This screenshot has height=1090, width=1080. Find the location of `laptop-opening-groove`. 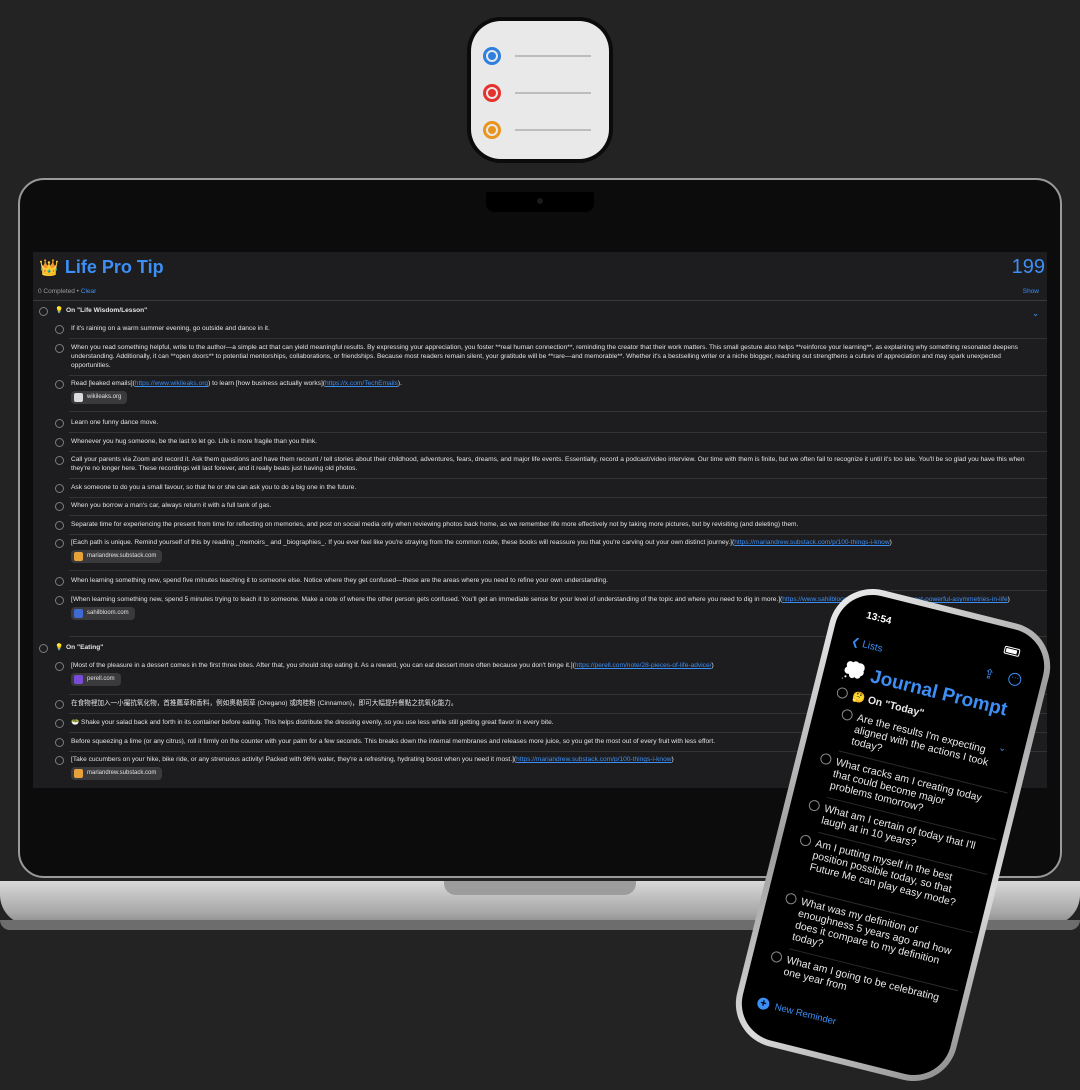

laptop-opening-groove is located at coordinates (540, 888).